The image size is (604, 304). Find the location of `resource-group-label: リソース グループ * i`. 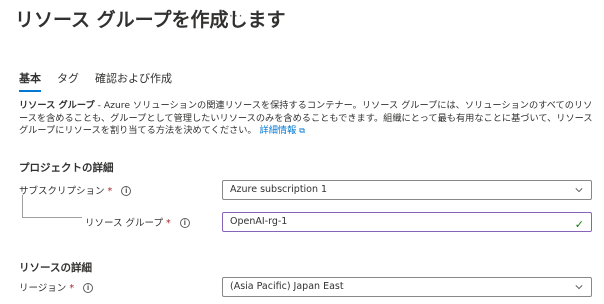

resource-group-label: リソース グループ * i is located at coordinates (137, 222).